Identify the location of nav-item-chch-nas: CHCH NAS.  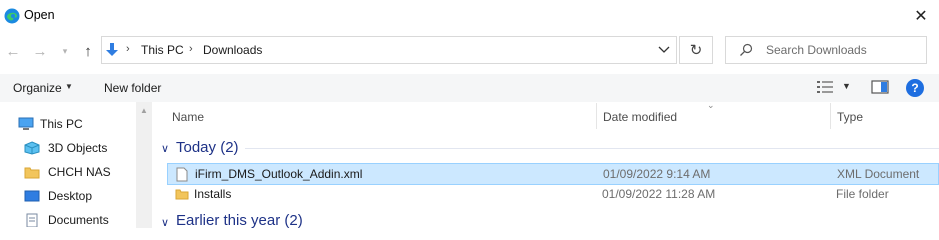
(68, 172).